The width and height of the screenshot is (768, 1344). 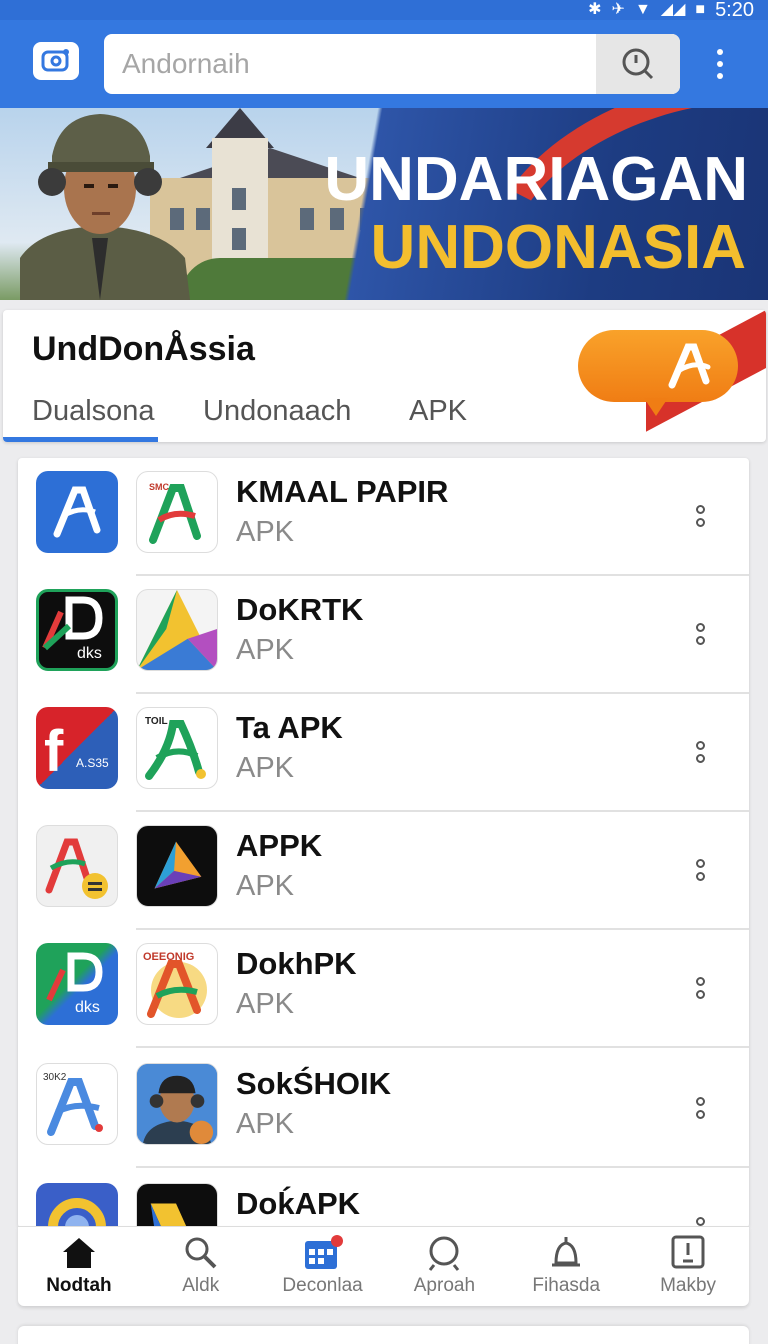 I want to click on nav-aldk: Aldk, so click(x=201, y=1266).